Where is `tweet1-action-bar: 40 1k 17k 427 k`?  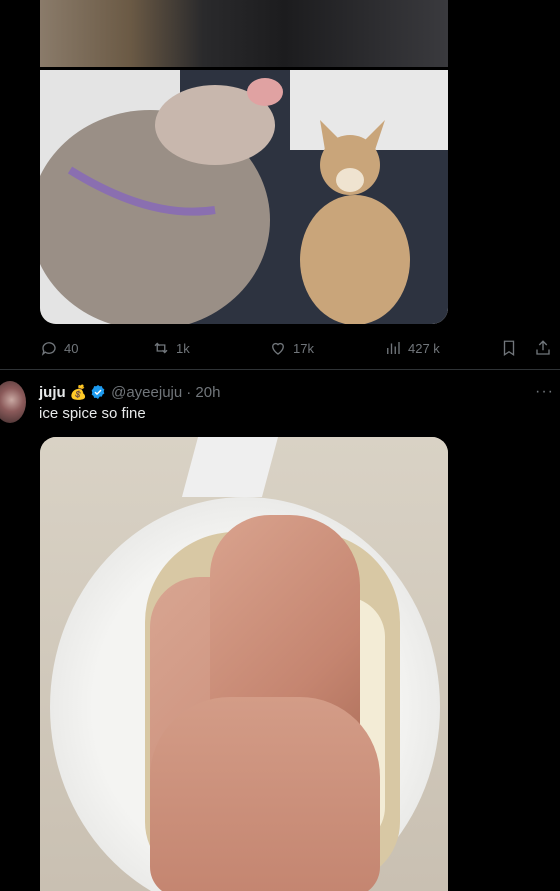
tweet1-action-bar: 40 1k 17k 427 k is located at coordinates (296, 348).